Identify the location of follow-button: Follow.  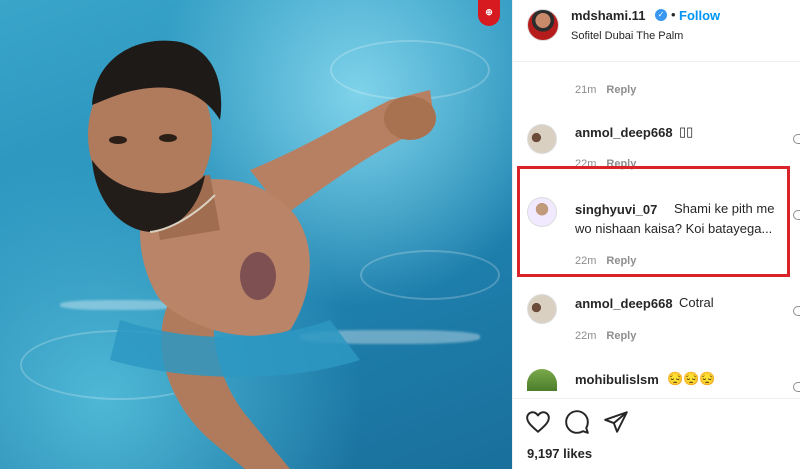
(699, 15).